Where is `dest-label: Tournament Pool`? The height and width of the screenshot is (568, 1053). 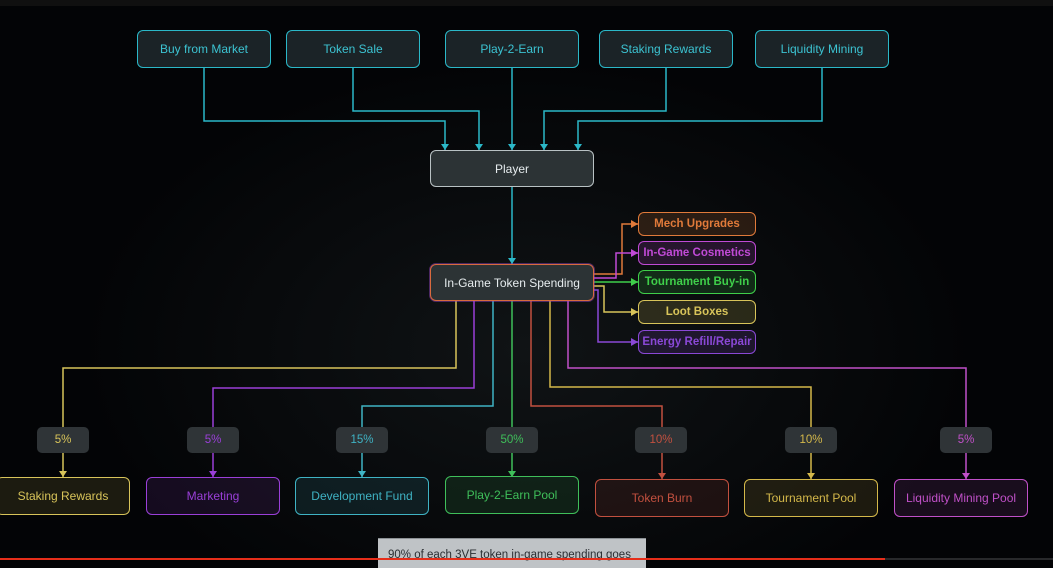 dest-label: Tournament Pool is located at coordinates (811, 498).